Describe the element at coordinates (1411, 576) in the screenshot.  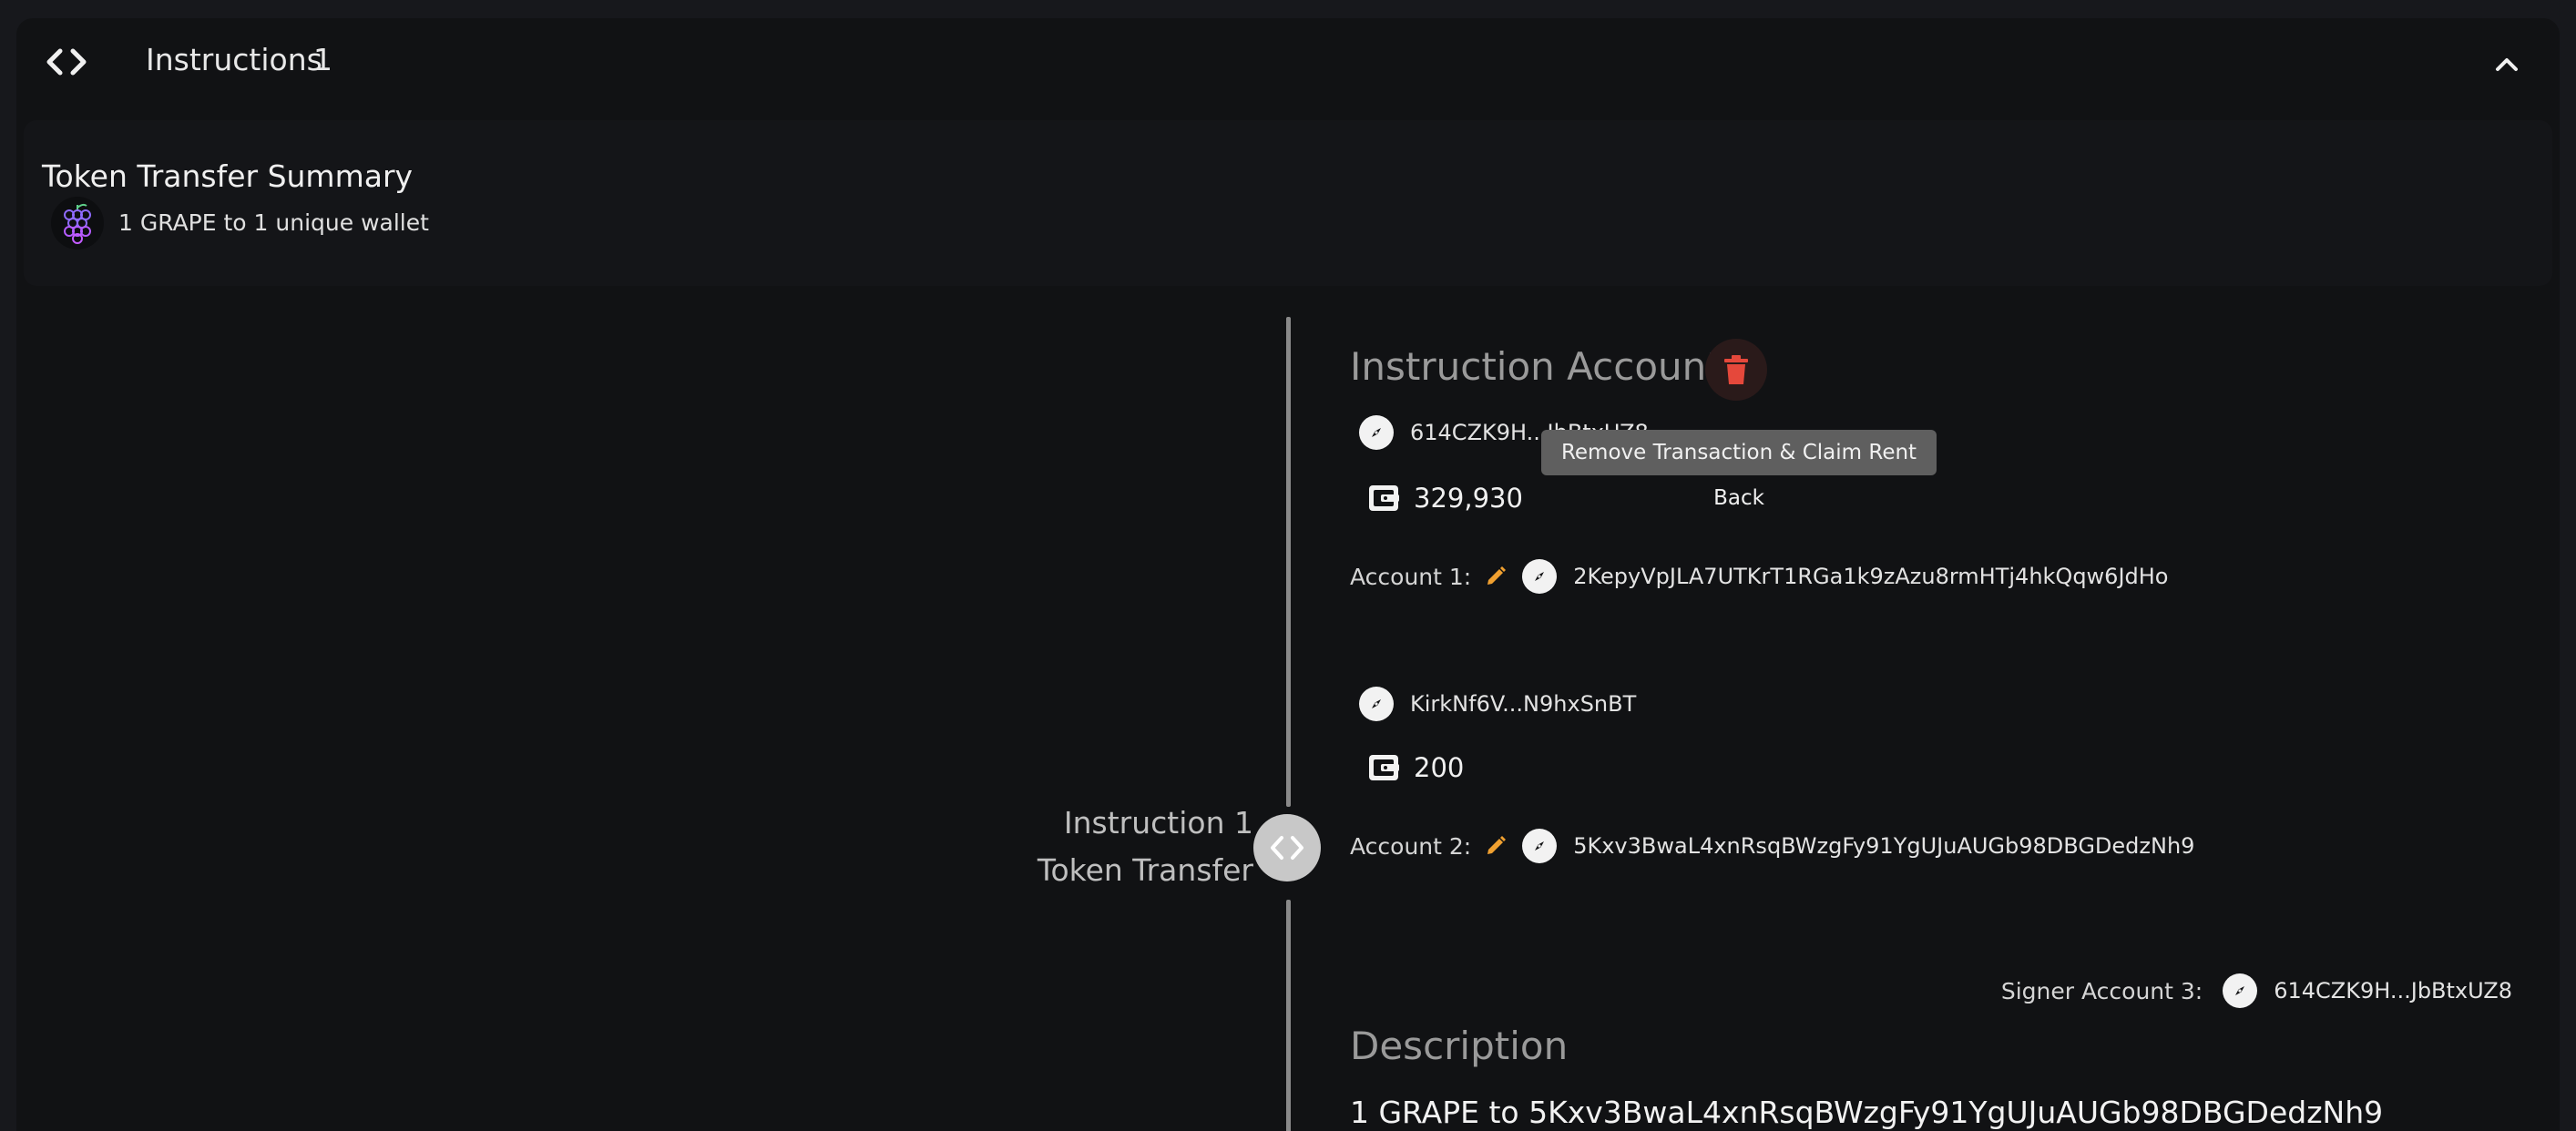
I see `account-1-label: Account 1:` at that location.